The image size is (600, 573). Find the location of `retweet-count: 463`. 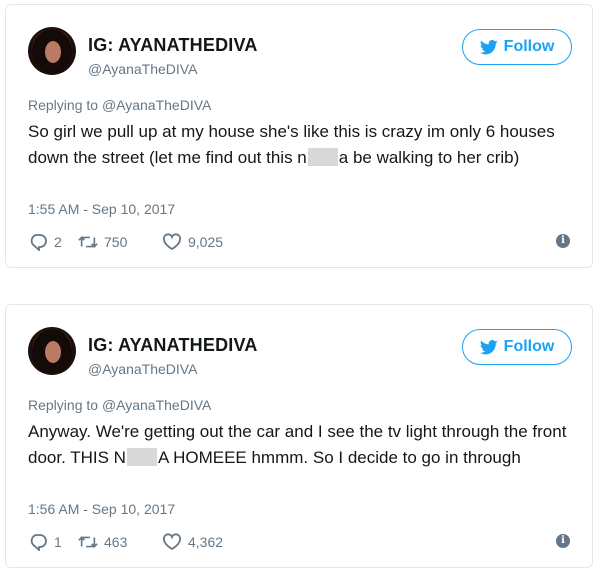

retweet-count: 463 is located at coordinates (116, 542).